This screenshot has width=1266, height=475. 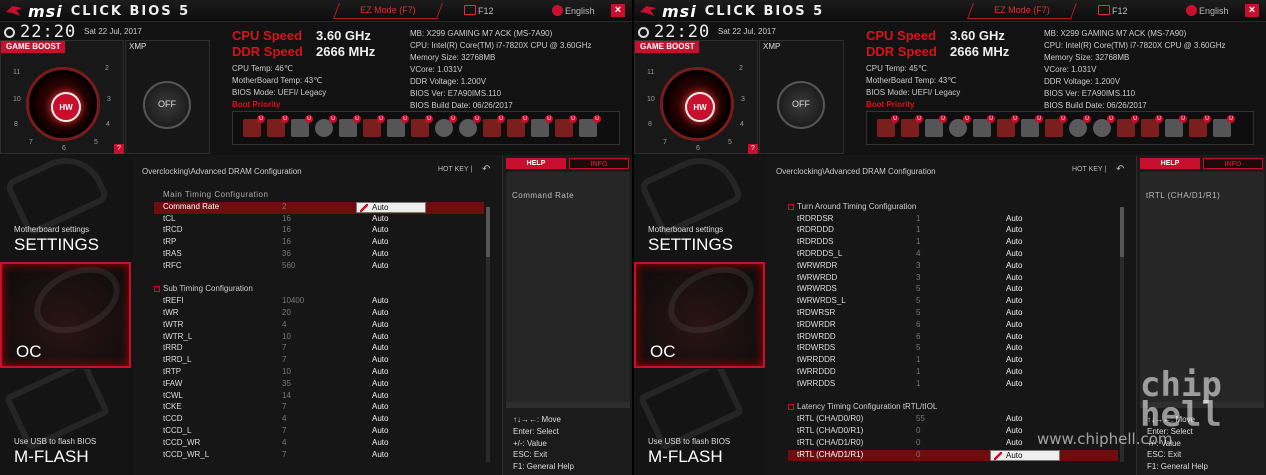 What do you see at coordinates (319, 456) in the screenshot?
I see `timing-row: tCCD_WR_L 7 Auto` at bounding box center [319, 456].